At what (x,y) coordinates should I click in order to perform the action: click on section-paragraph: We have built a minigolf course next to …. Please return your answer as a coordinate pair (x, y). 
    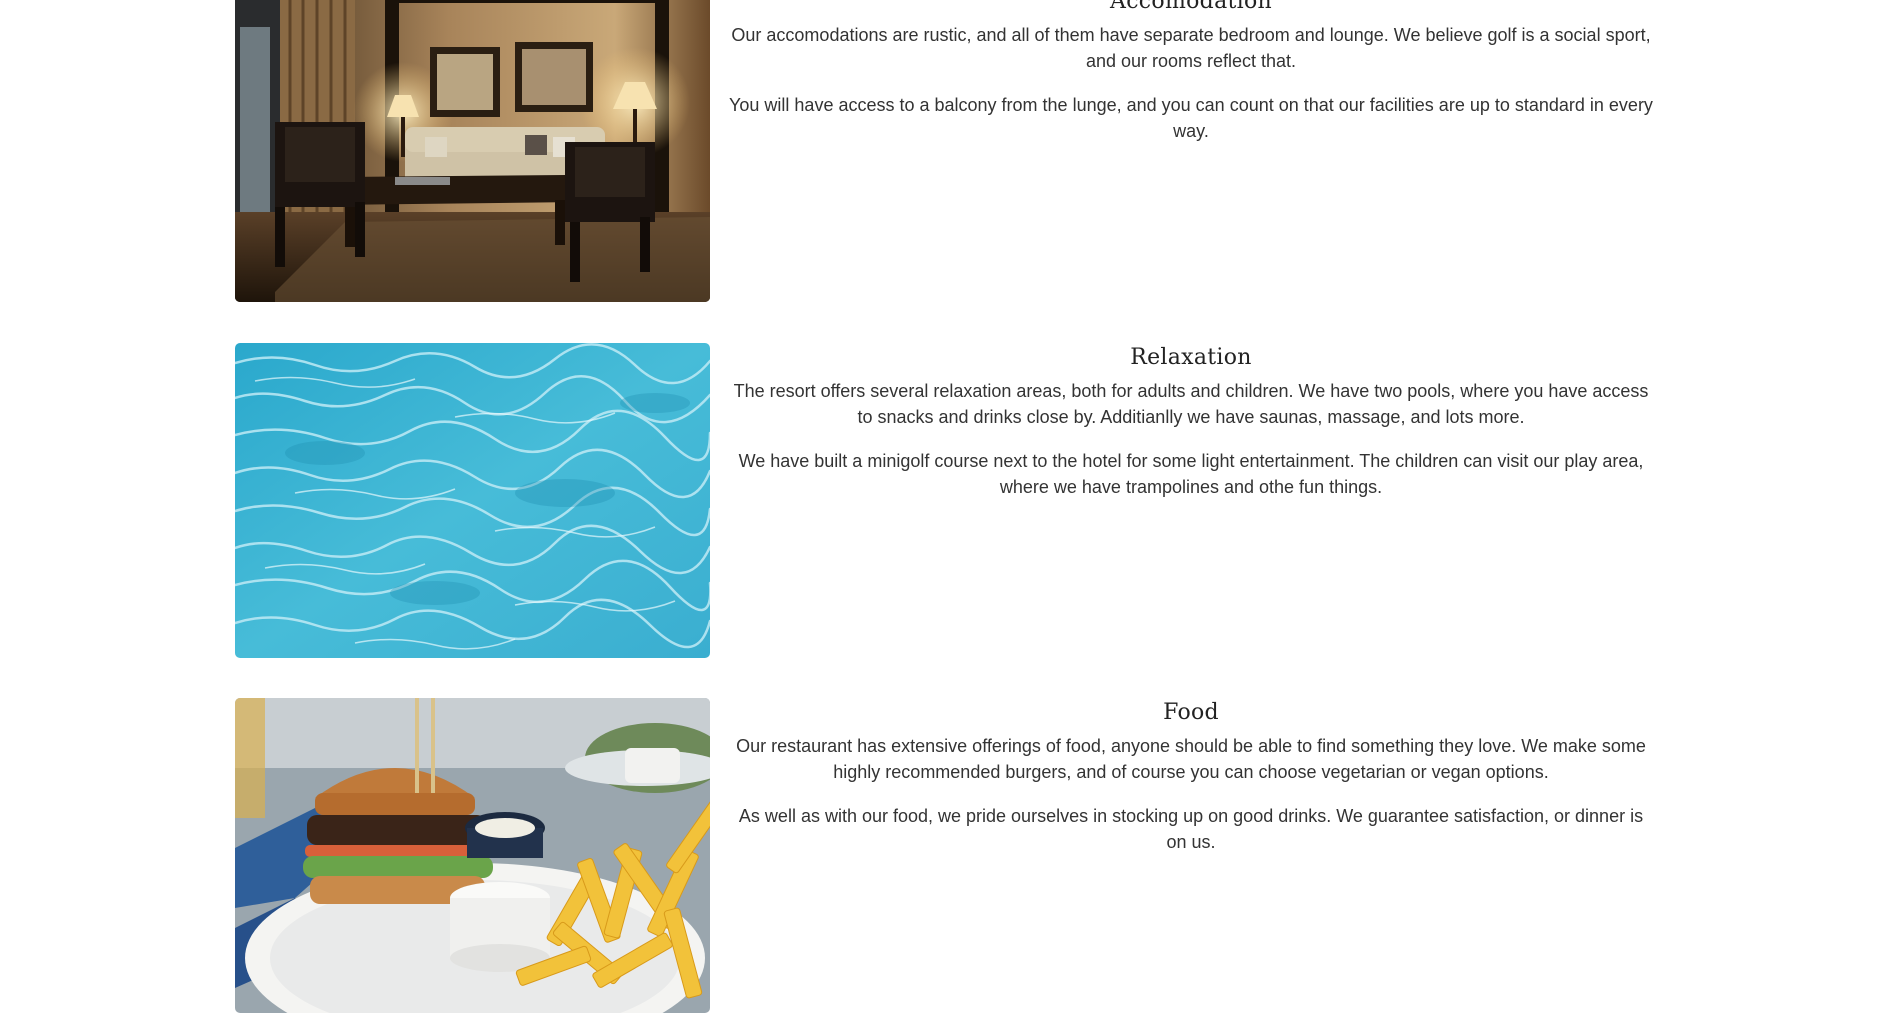
    Looking at the image, I should click on (1191, 474).